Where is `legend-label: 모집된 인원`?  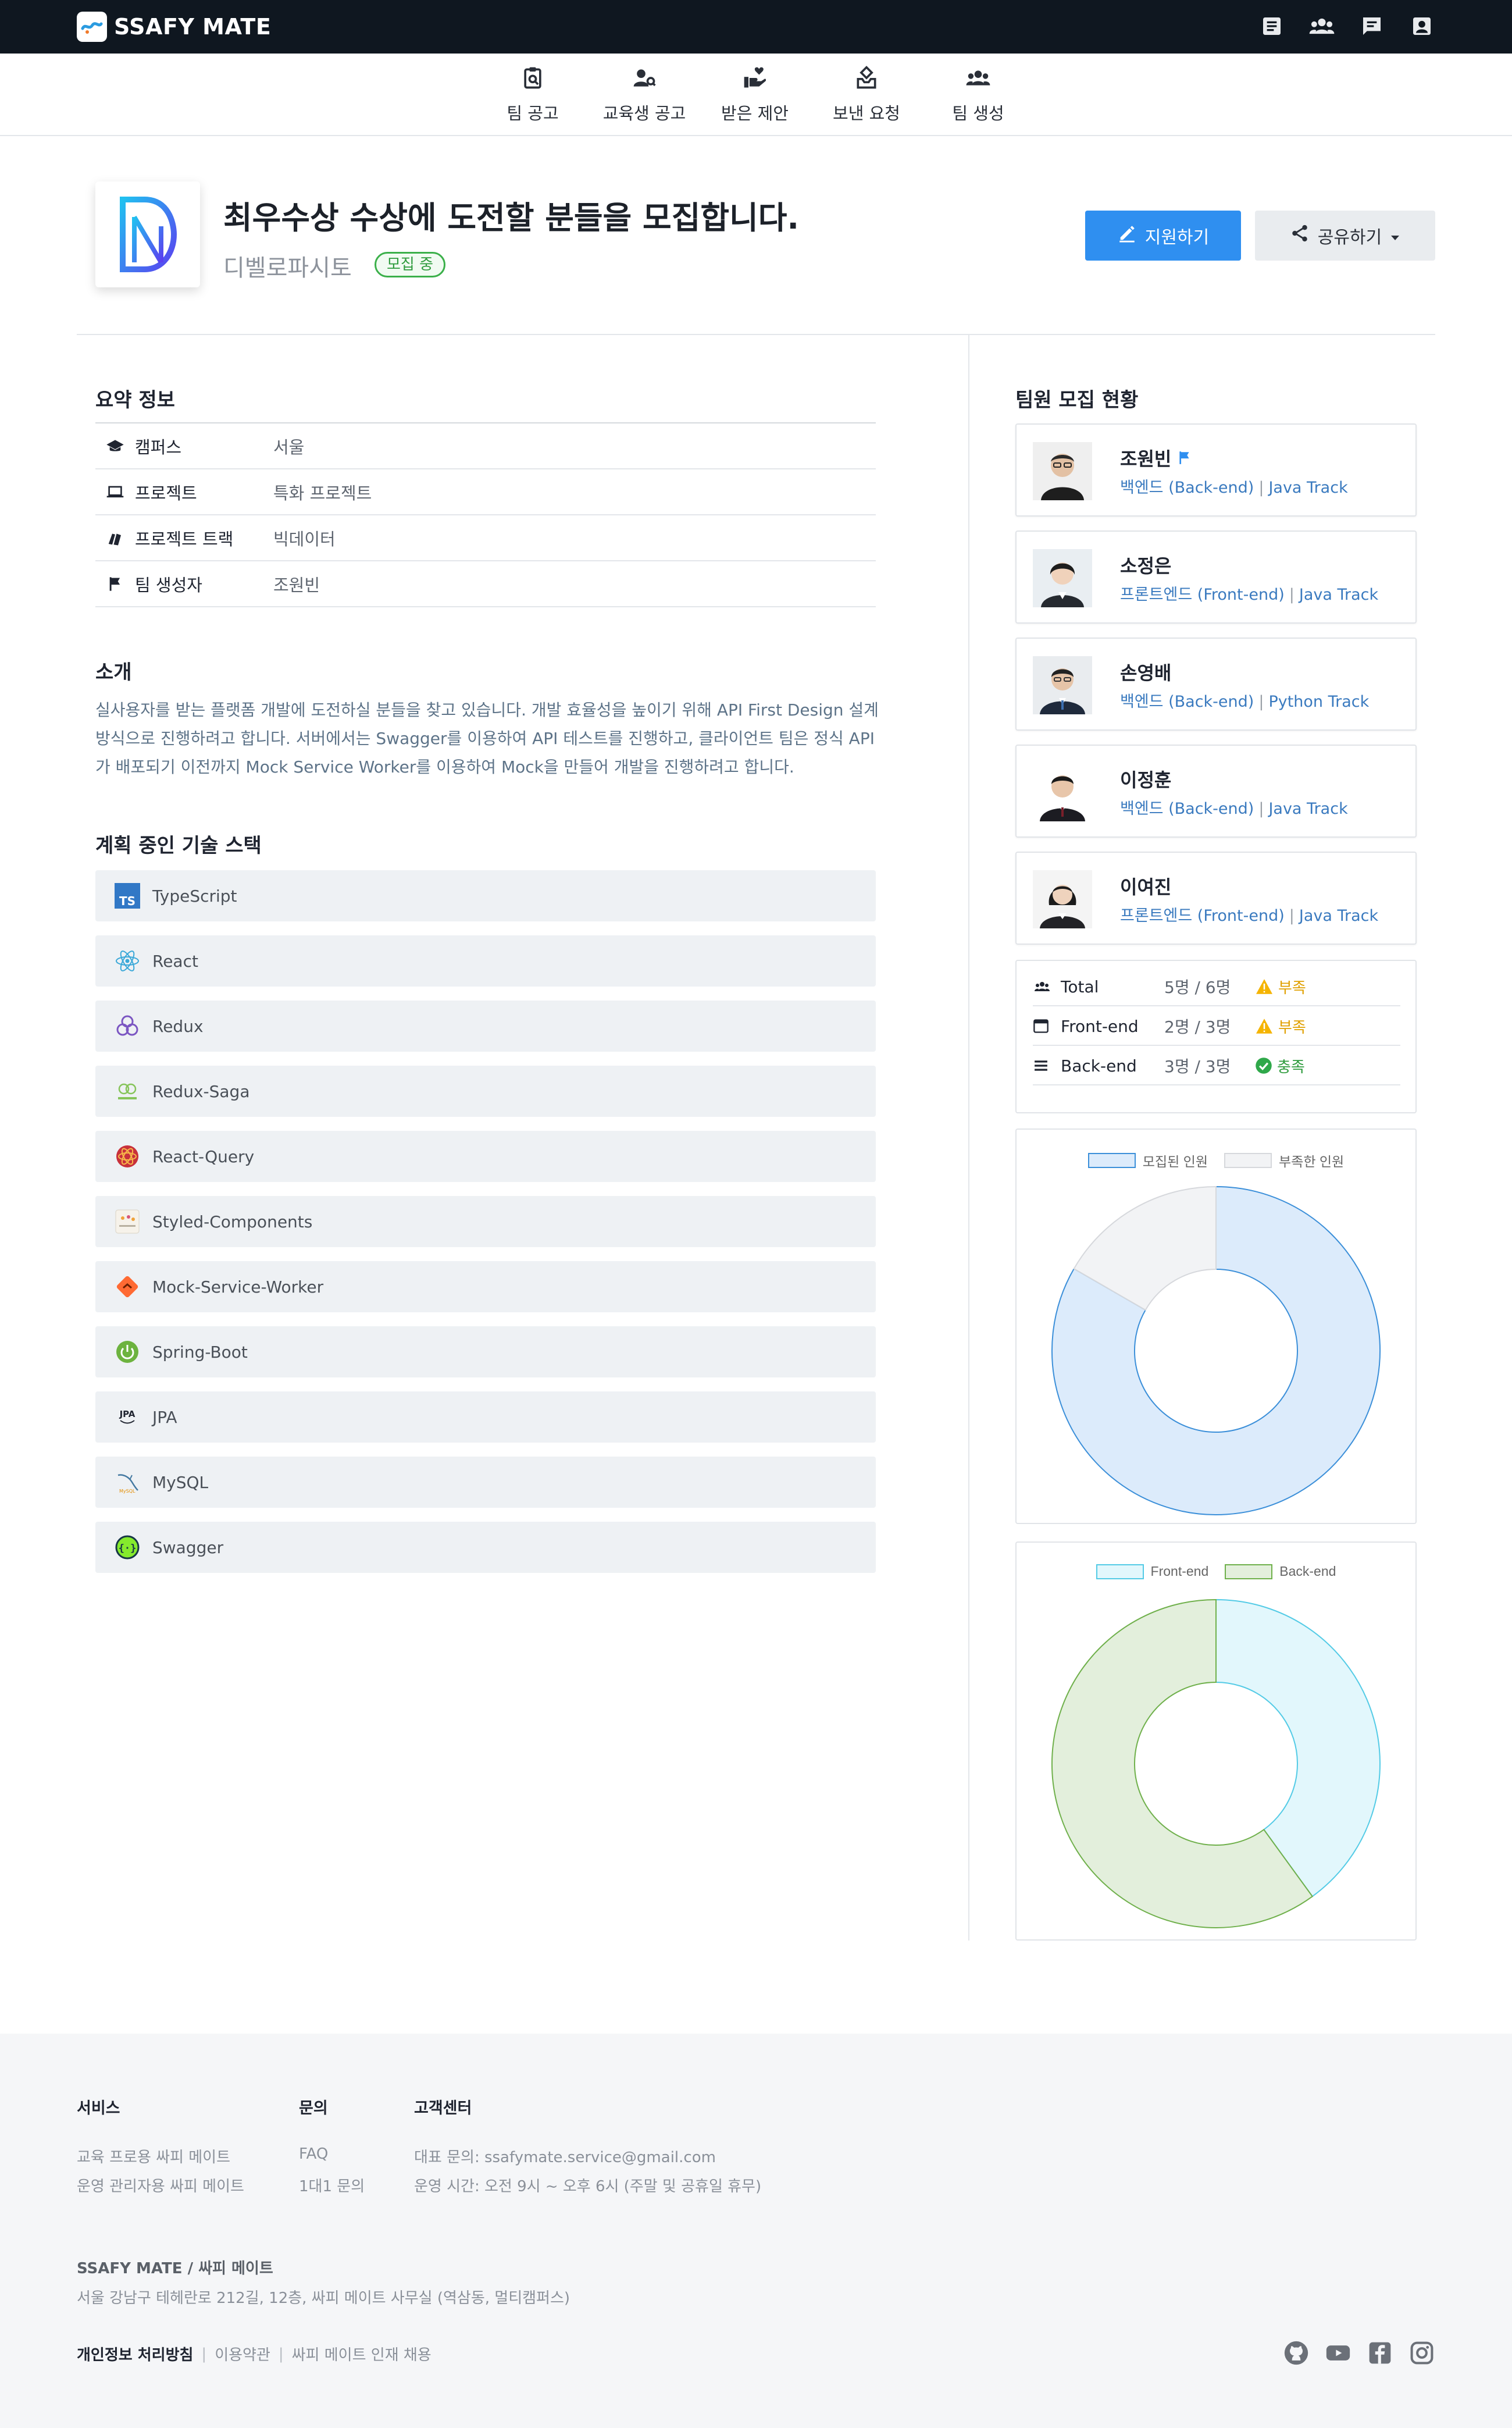 legend-label: 모집된 인원 is located at coordinates (1175, 1162).